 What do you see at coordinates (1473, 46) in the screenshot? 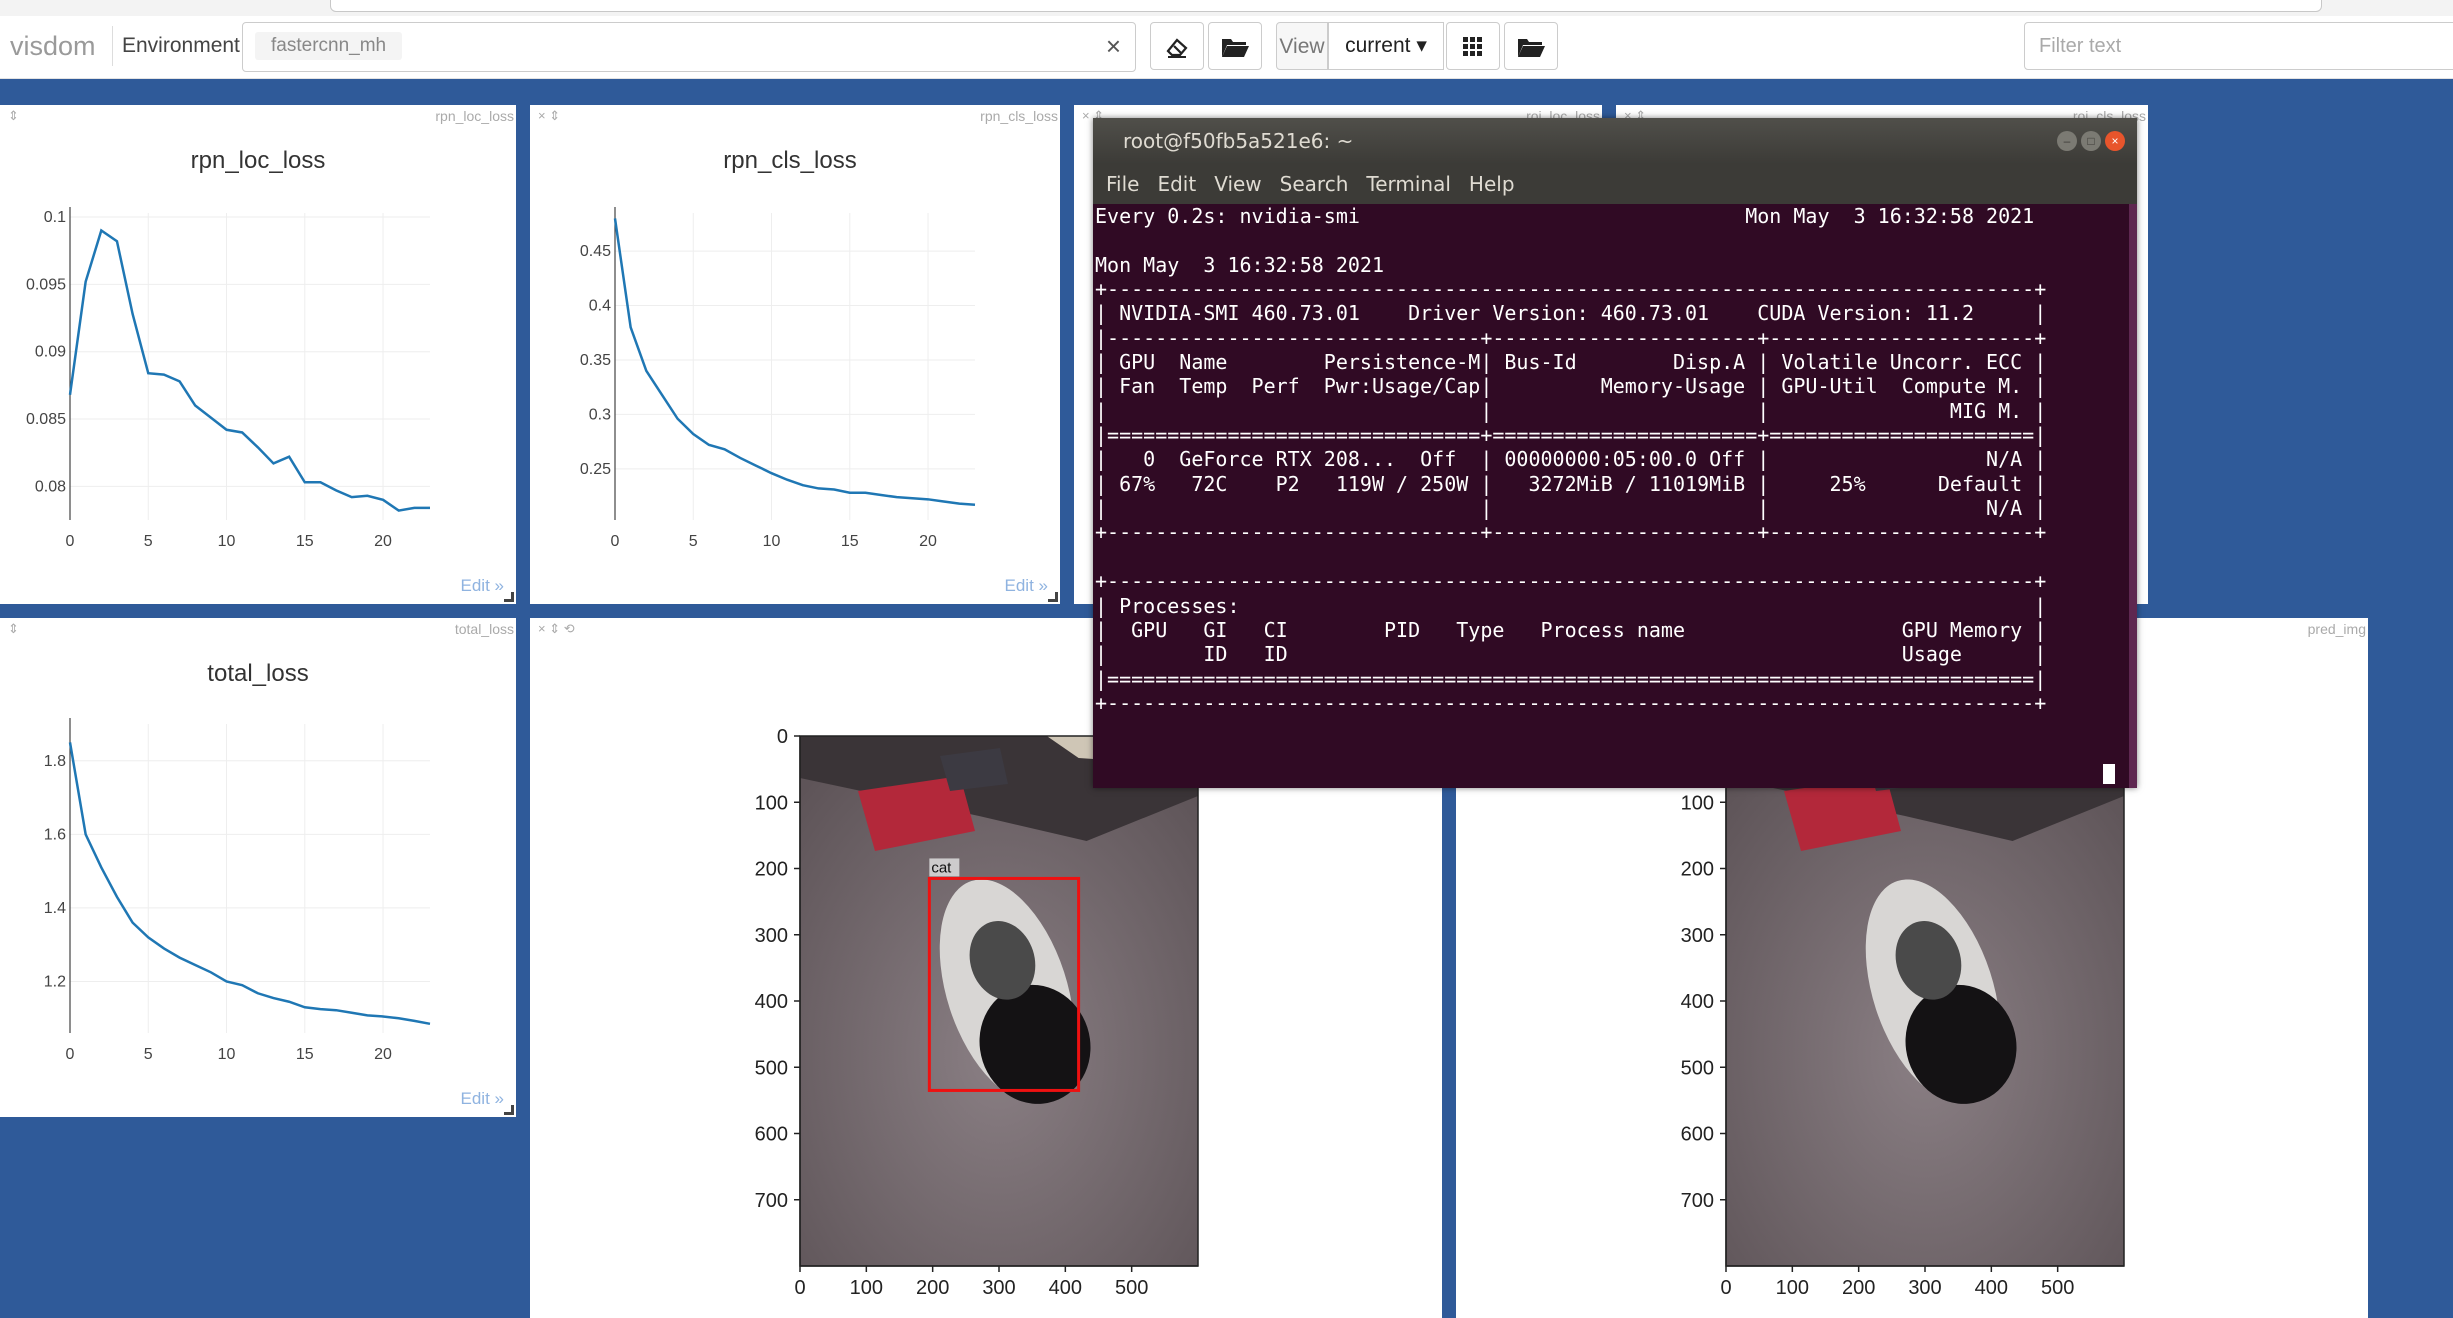
I see `grid-icon` at bounding box center [1473, 46].